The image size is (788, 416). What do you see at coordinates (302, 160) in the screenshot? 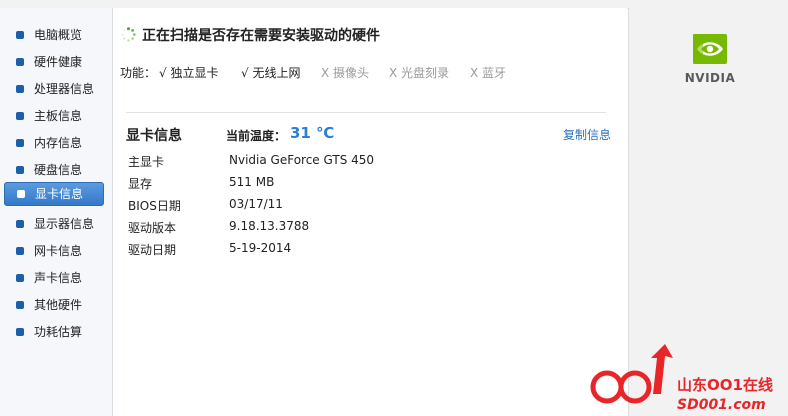
I see `gpu-row-value: Nvidia GeForce GTS 450` at bounding box center [302, 160].